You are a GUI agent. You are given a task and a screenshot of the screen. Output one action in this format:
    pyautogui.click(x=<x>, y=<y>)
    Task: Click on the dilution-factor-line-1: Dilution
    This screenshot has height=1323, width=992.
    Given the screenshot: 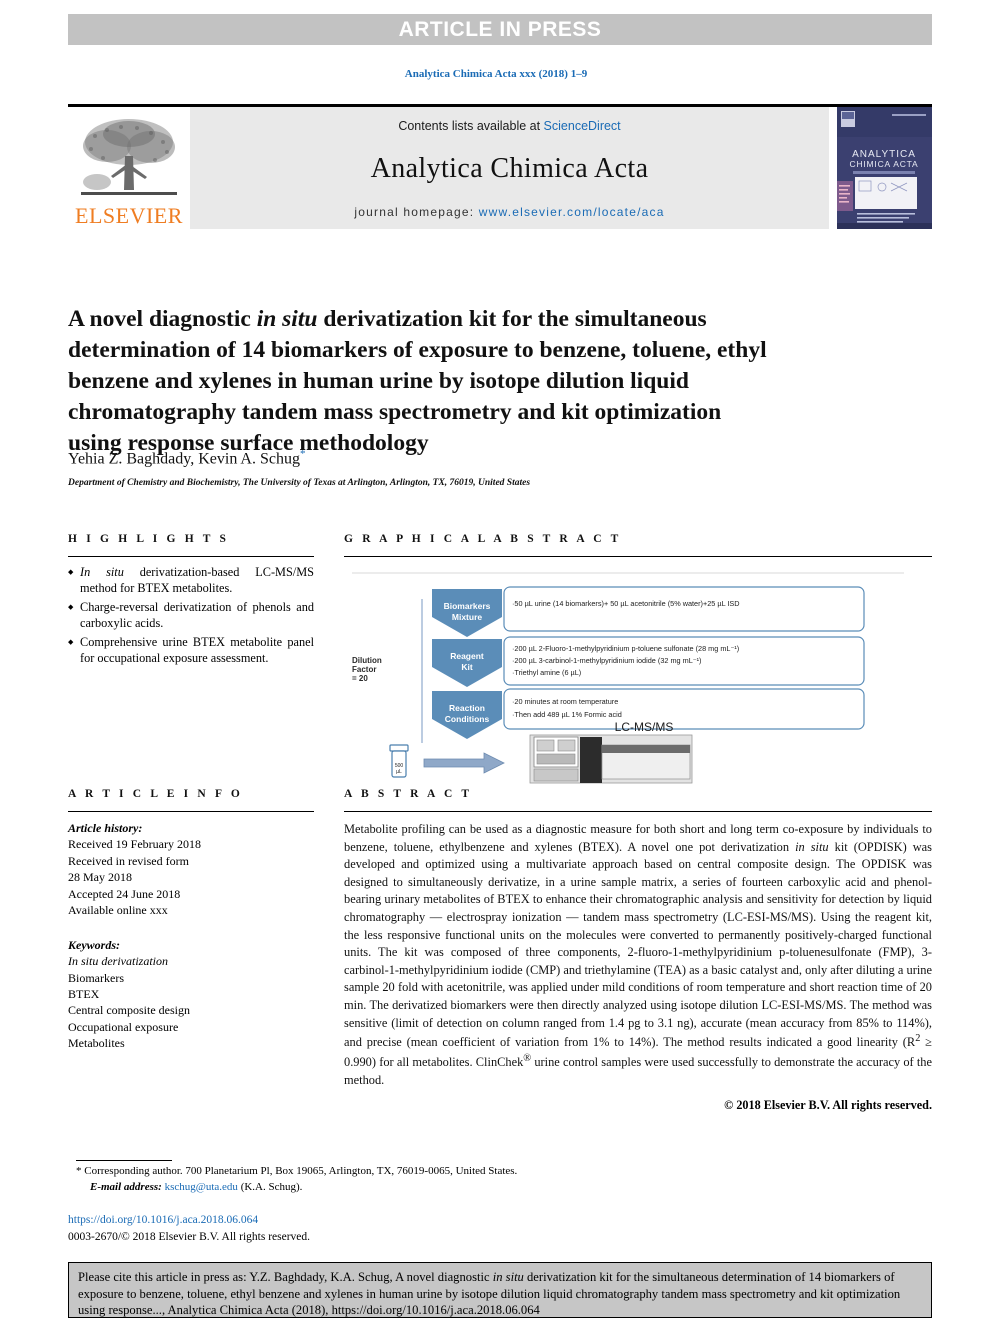 What is the action you would take?
    pyautogui.click(x=367, y=660)
    